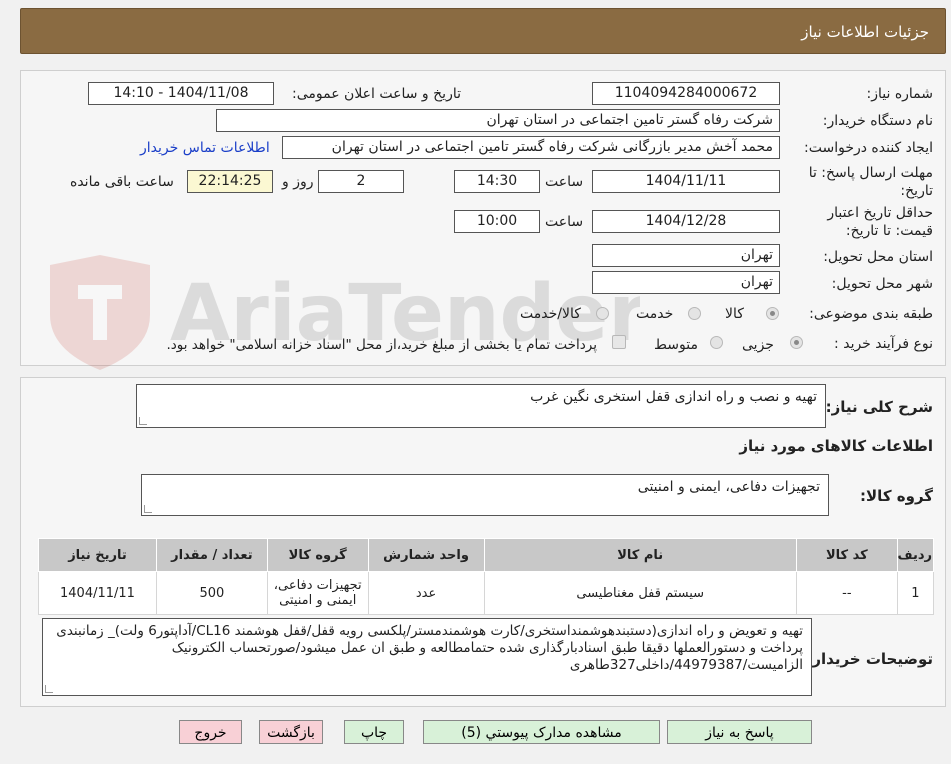 This screenshot has height=764, width=951. What do you see at coordinates (655, 314) in the screenshot?
I see `category-service-label: خدمت` at bounding box center [655, 314].